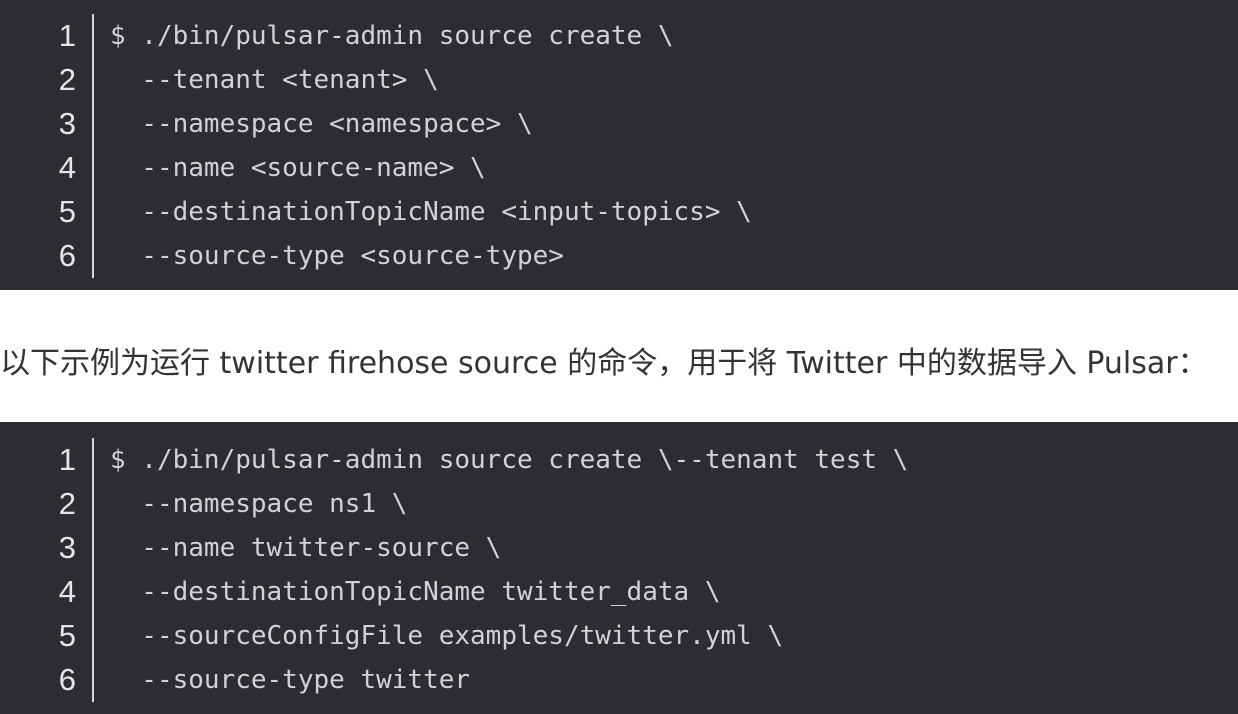 The height and width of the screenshot is (714, 1238). Describe the element at coordinates (619, 504) in the screenshot. I see `code-line: 2 --namespace ns1 \` at that location.